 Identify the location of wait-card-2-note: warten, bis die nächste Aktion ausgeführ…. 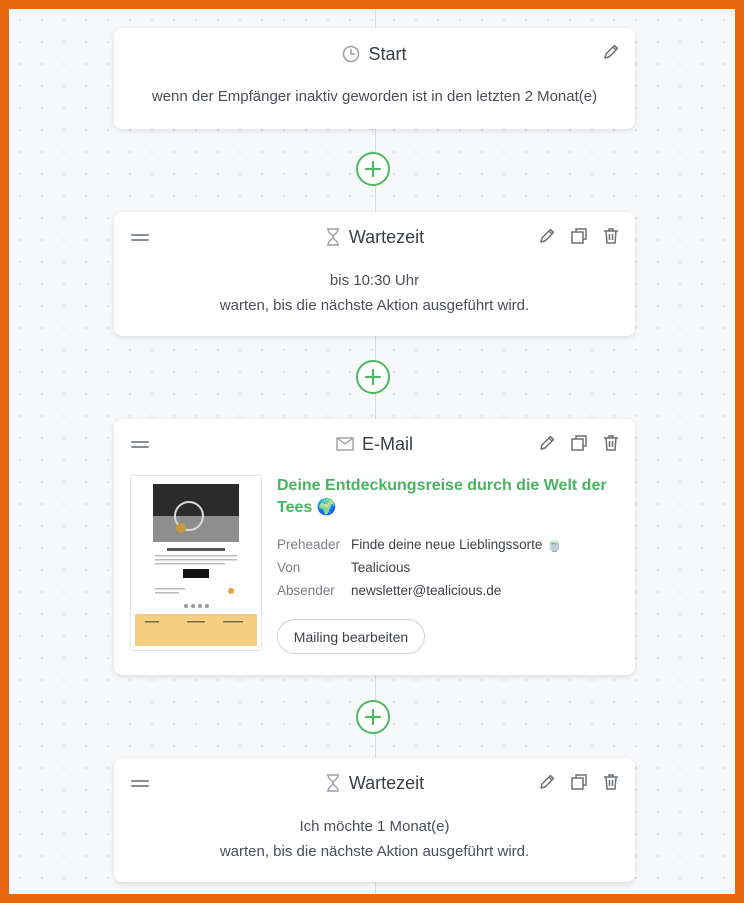
(374, 851).